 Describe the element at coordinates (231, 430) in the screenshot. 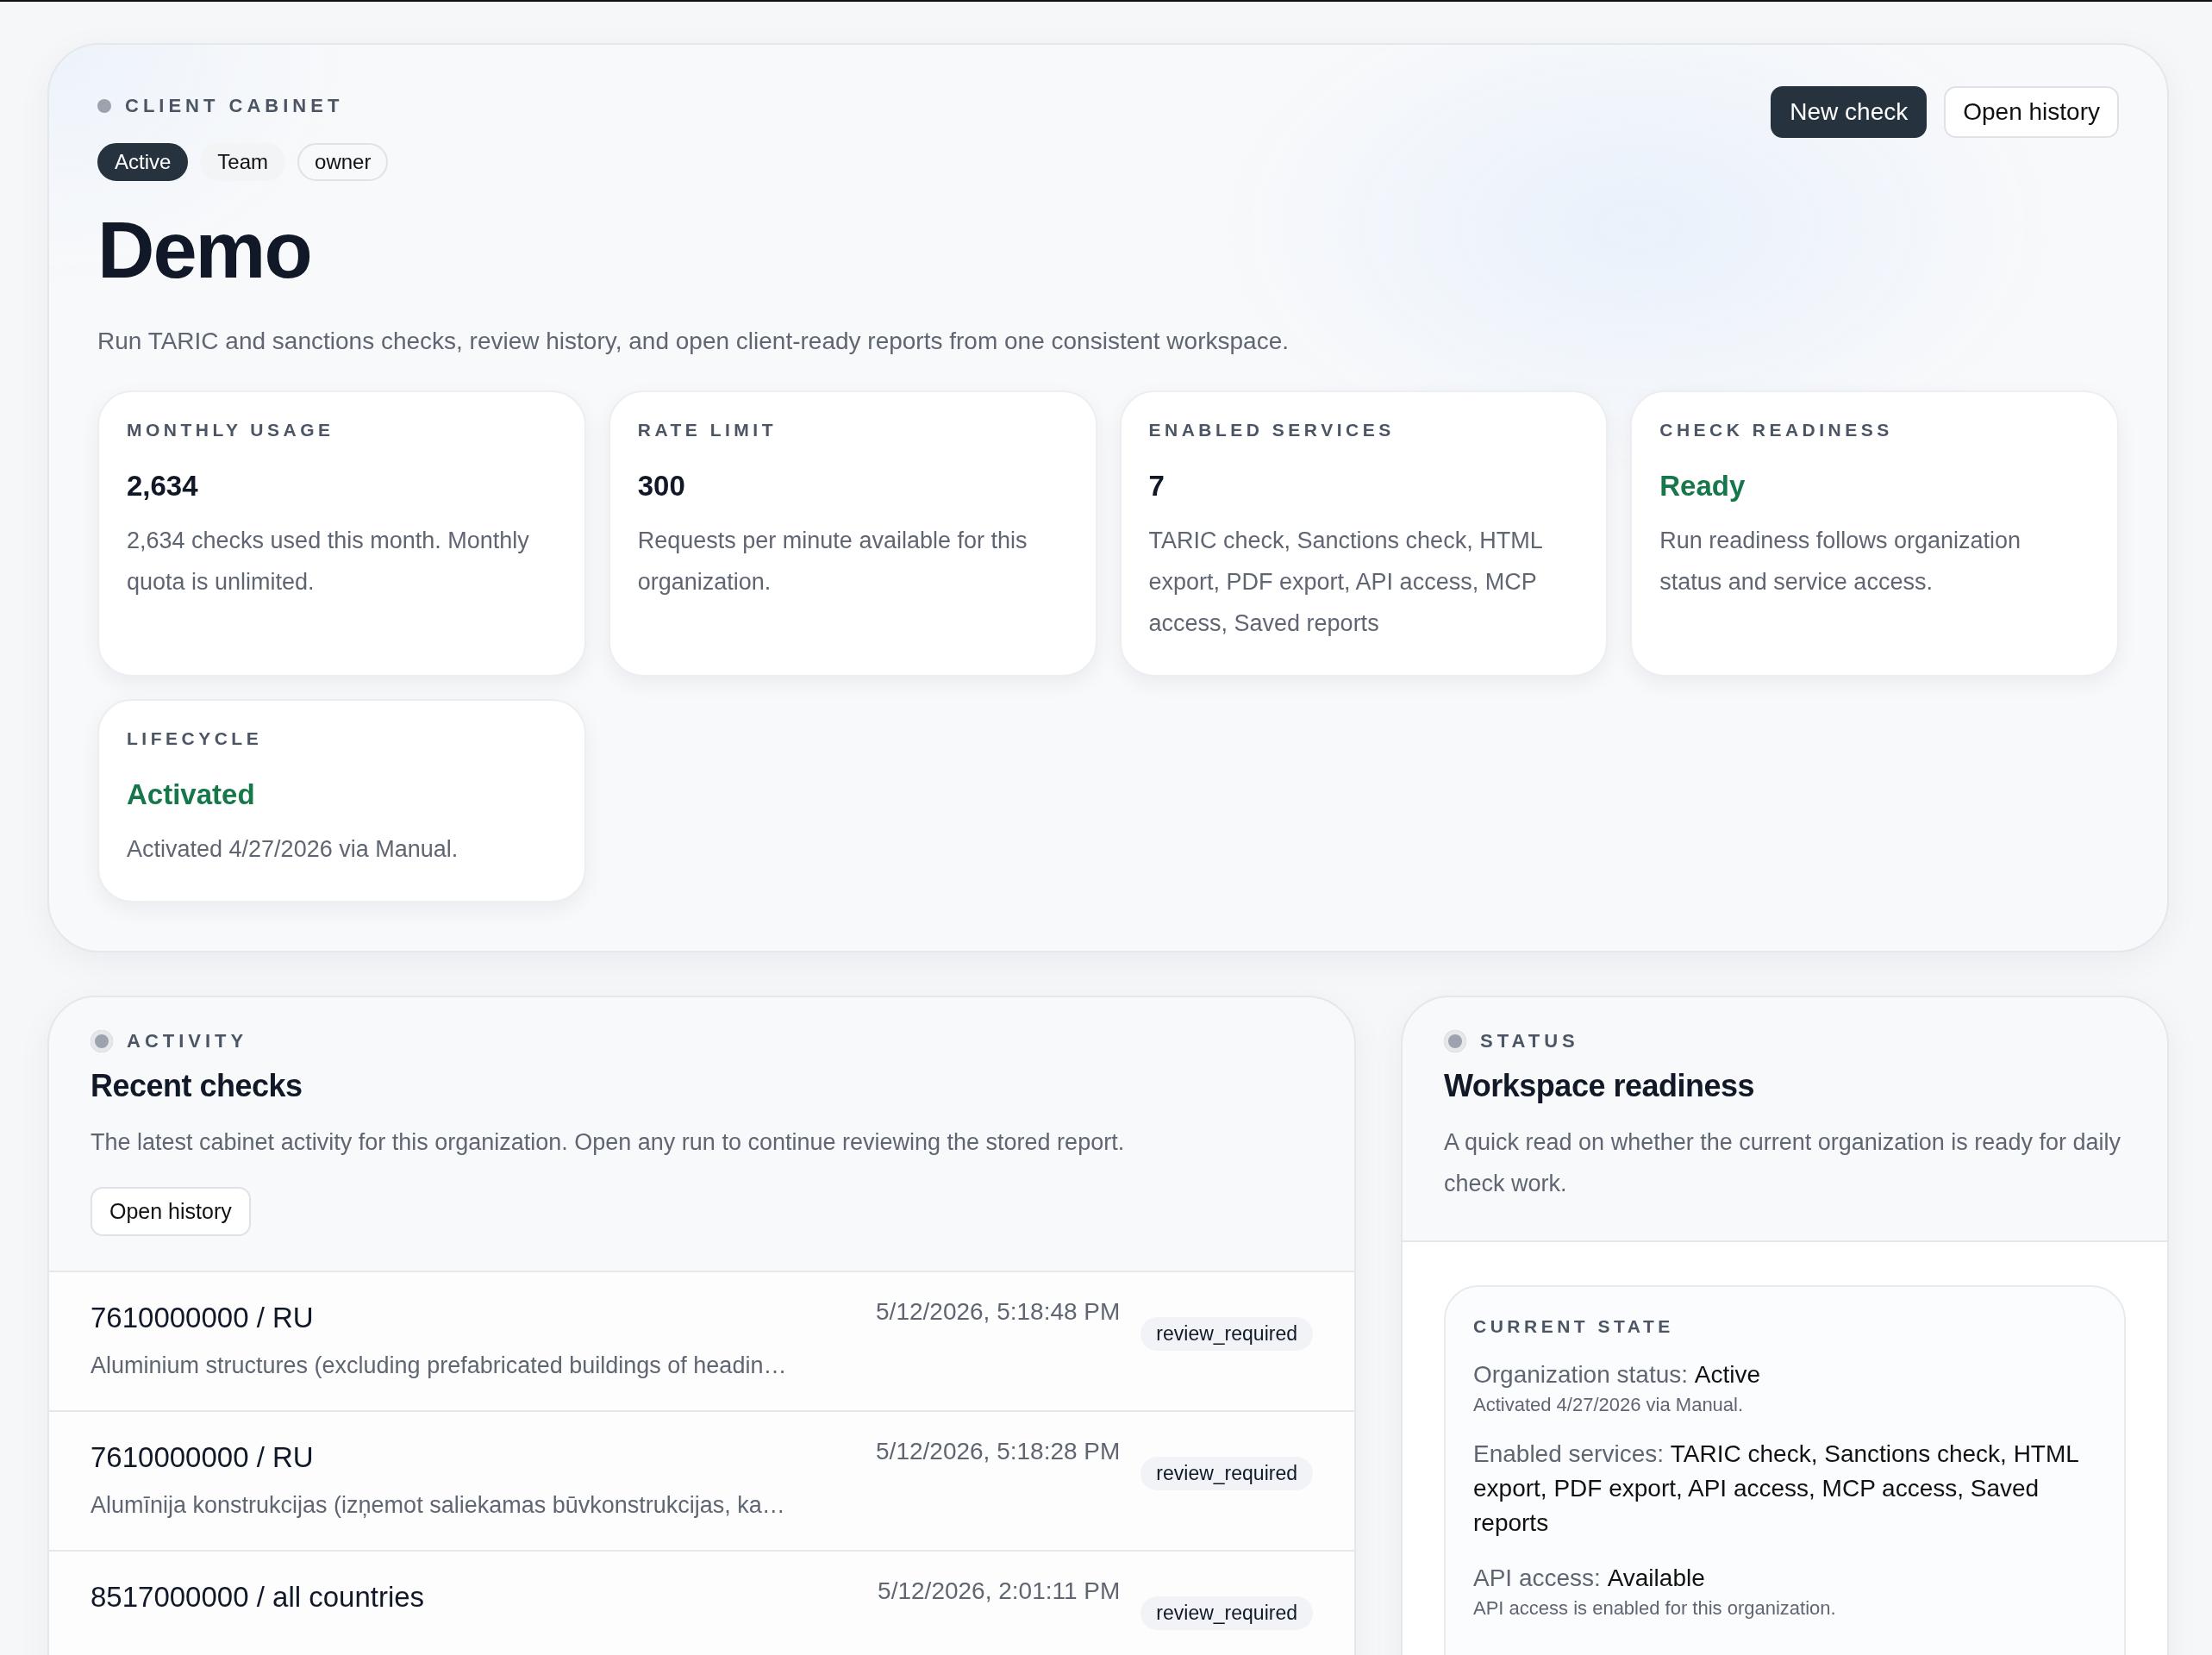

I see `stat-label: MONTHLY USAGE` at that location.